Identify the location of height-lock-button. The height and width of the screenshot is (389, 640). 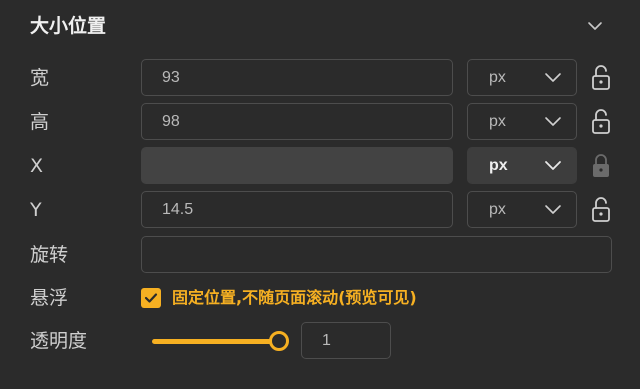
(601, 122).